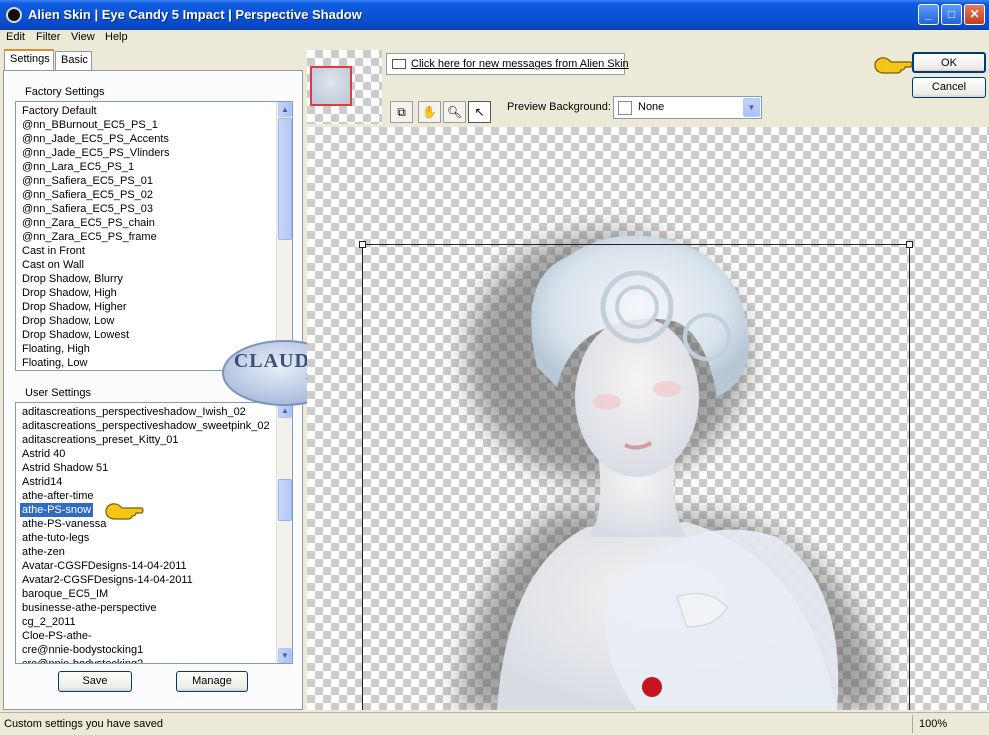 The image size is (989, 735). What do you see at coordinates (90, 125) in the screenshot?
I see `list-item: @nn_BBurnout_EC5_PS_1` at bounding box center [90, 125].